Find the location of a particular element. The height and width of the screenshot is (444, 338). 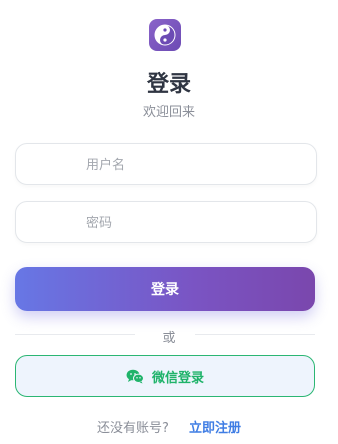

username-field is located at coordinates (166, 164).